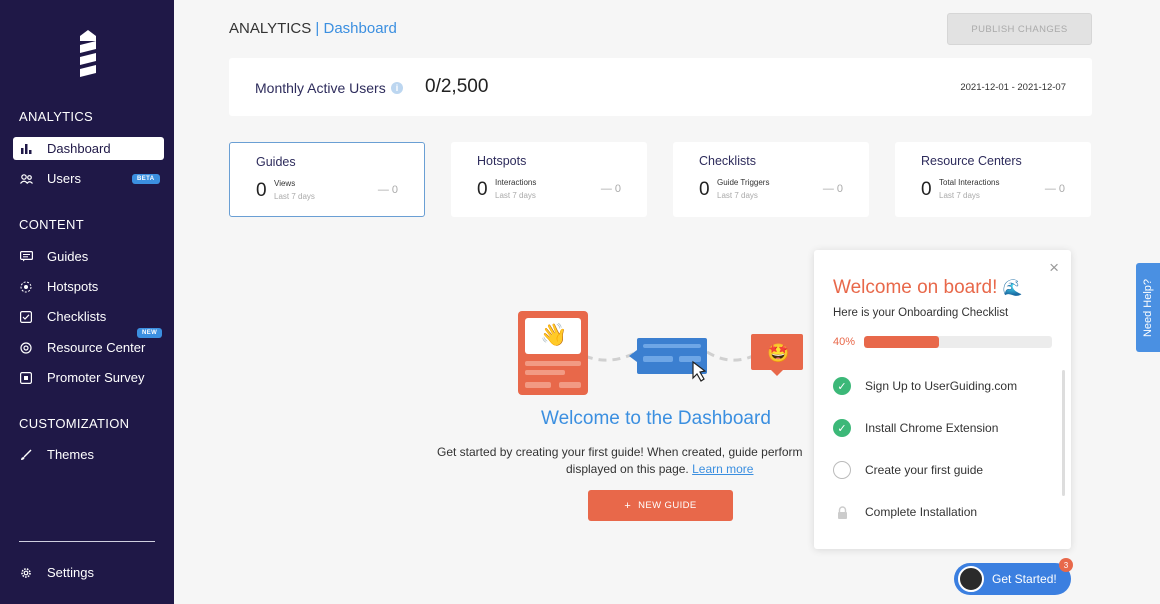 Image resolution: width=1160 pixels, height=604 pixels. I want to click on sidebar-item-resource-center: Resource Center, so click(88, 347).